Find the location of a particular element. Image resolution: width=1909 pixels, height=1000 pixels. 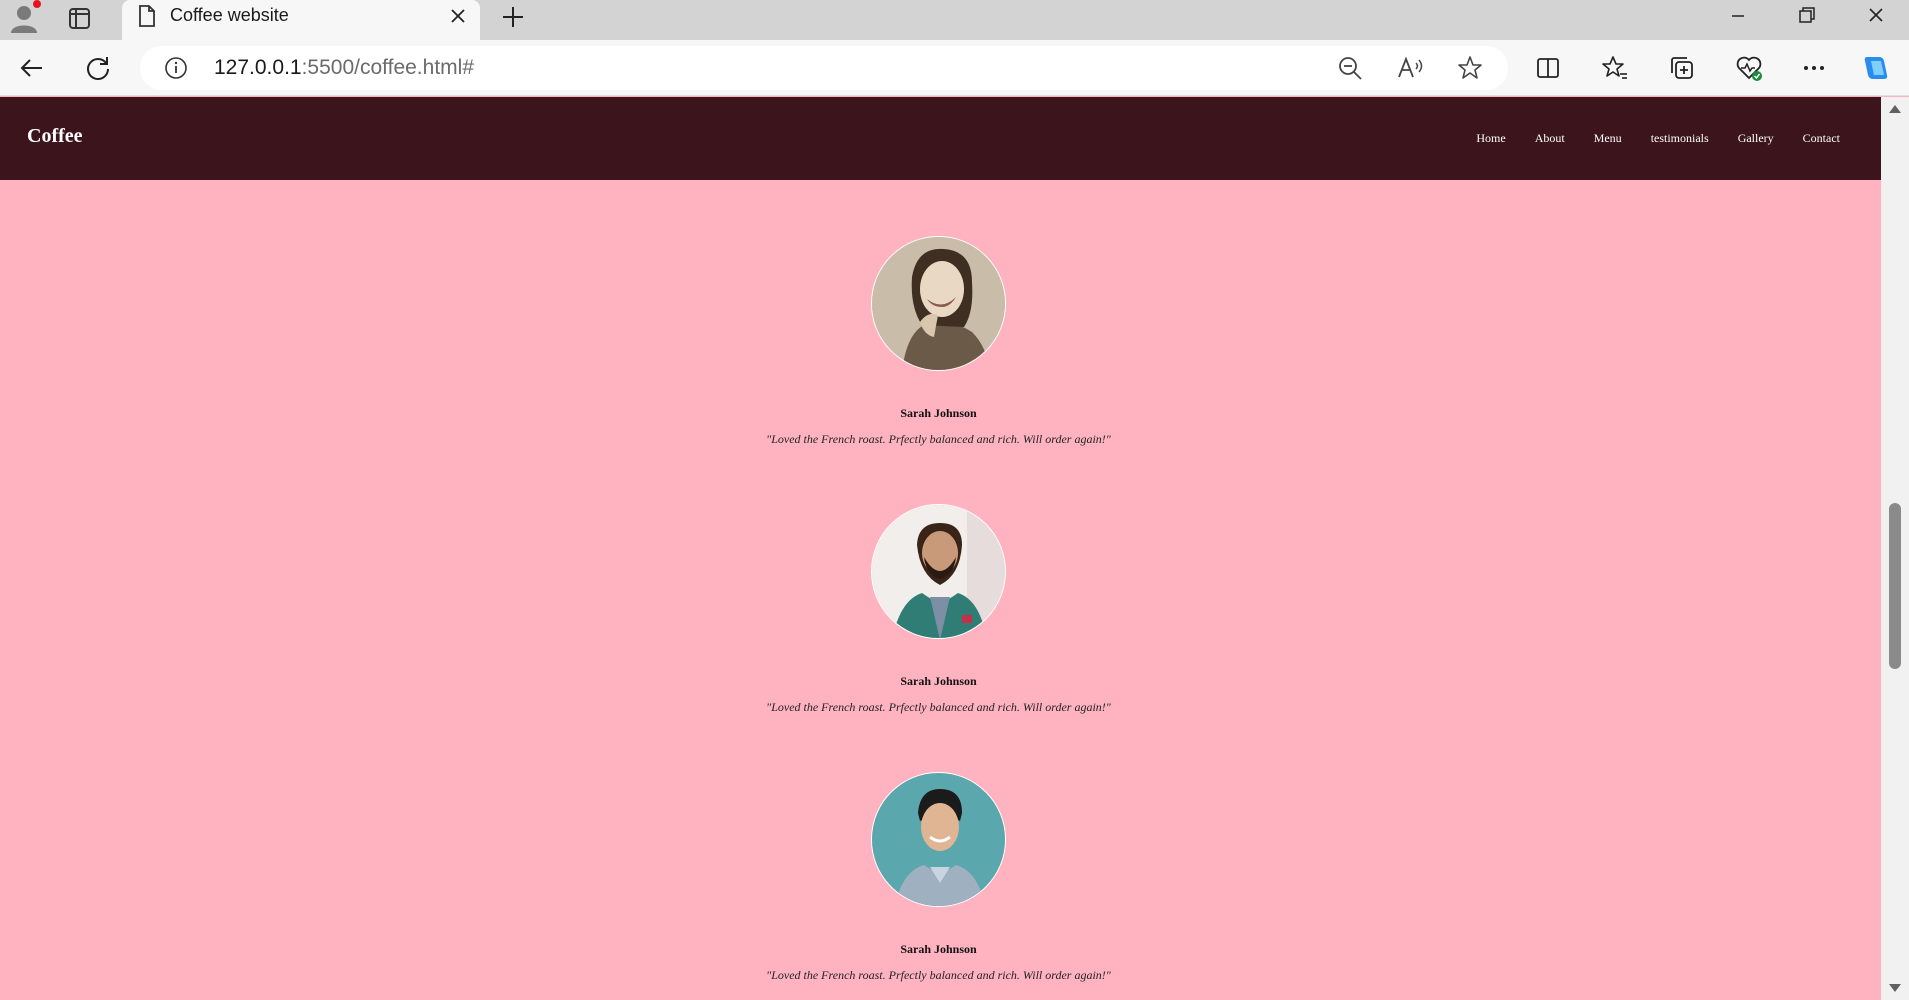

collections-icon is located at coordinates (1682, 68).